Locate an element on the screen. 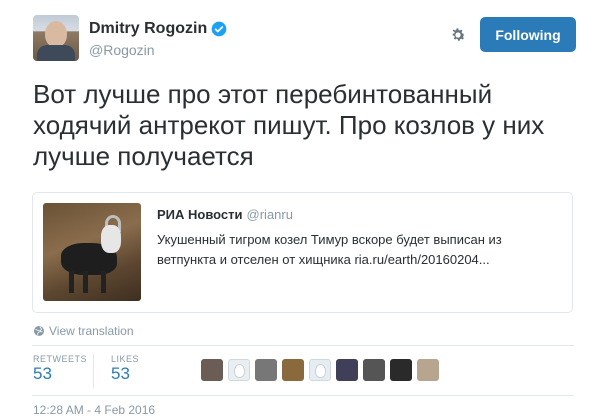  quoted-author: РИА Новости @rianru is located at coordinates (225, 214).